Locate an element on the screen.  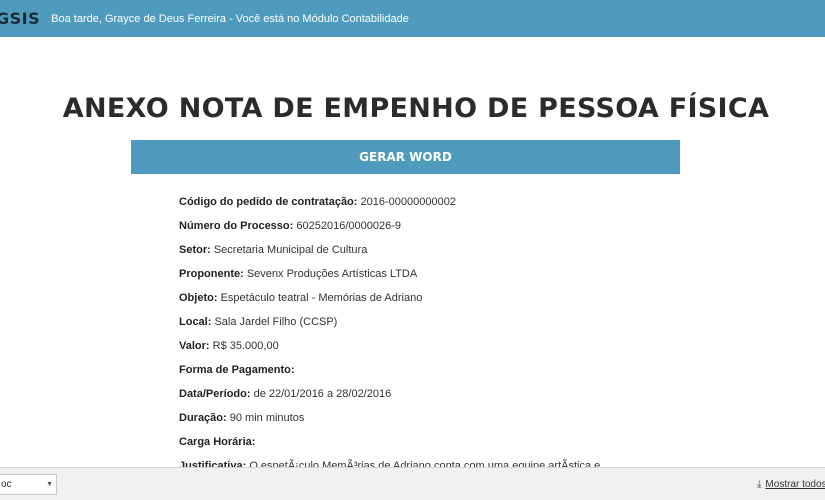
field-label: Proponente: is located at coordinates (211, 274).